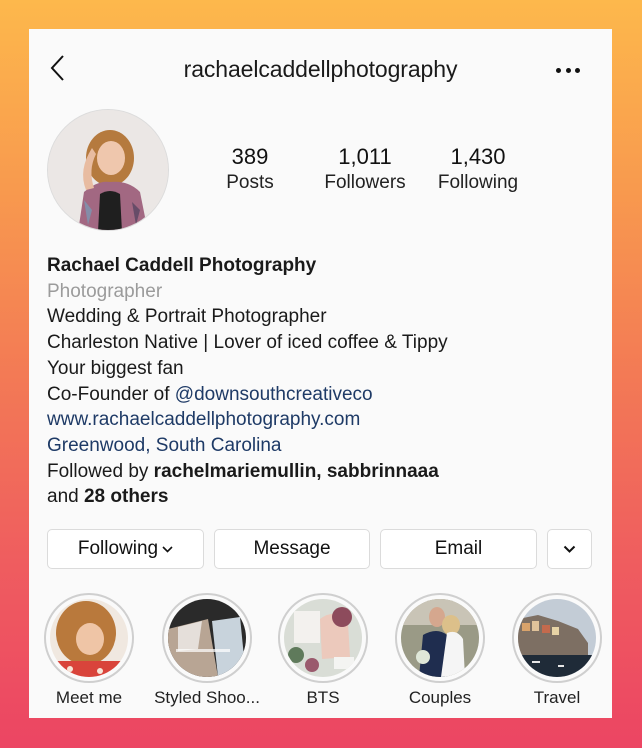  I want to click on email-button-label: Email, so click(458, 548).